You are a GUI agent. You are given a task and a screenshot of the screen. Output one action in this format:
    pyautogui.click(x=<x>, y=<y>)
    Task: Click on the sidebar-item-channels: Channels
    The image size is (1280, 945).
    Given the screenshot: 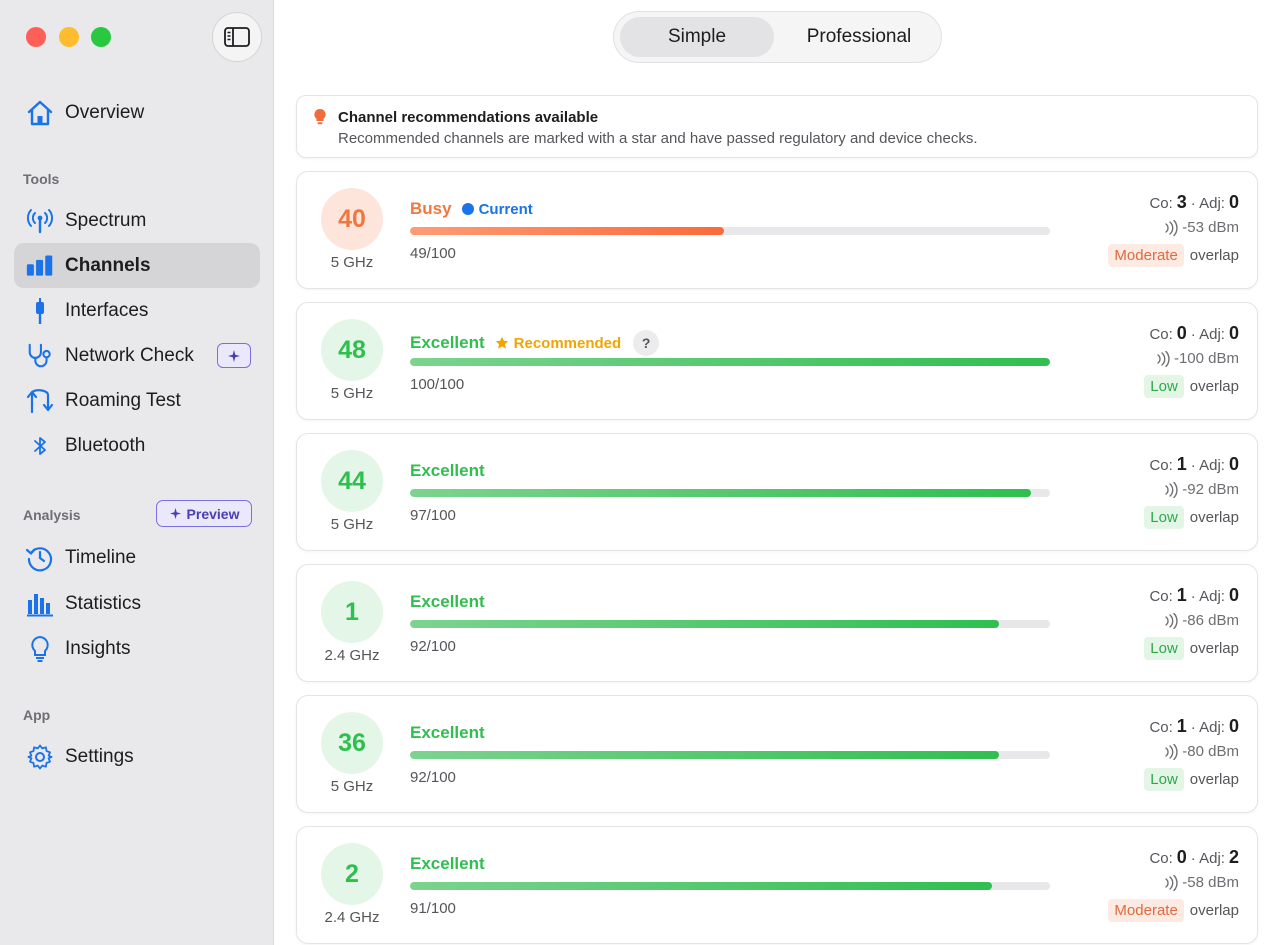 What is the action you would take?
    pyautogui.click(x=137, y=265)
    